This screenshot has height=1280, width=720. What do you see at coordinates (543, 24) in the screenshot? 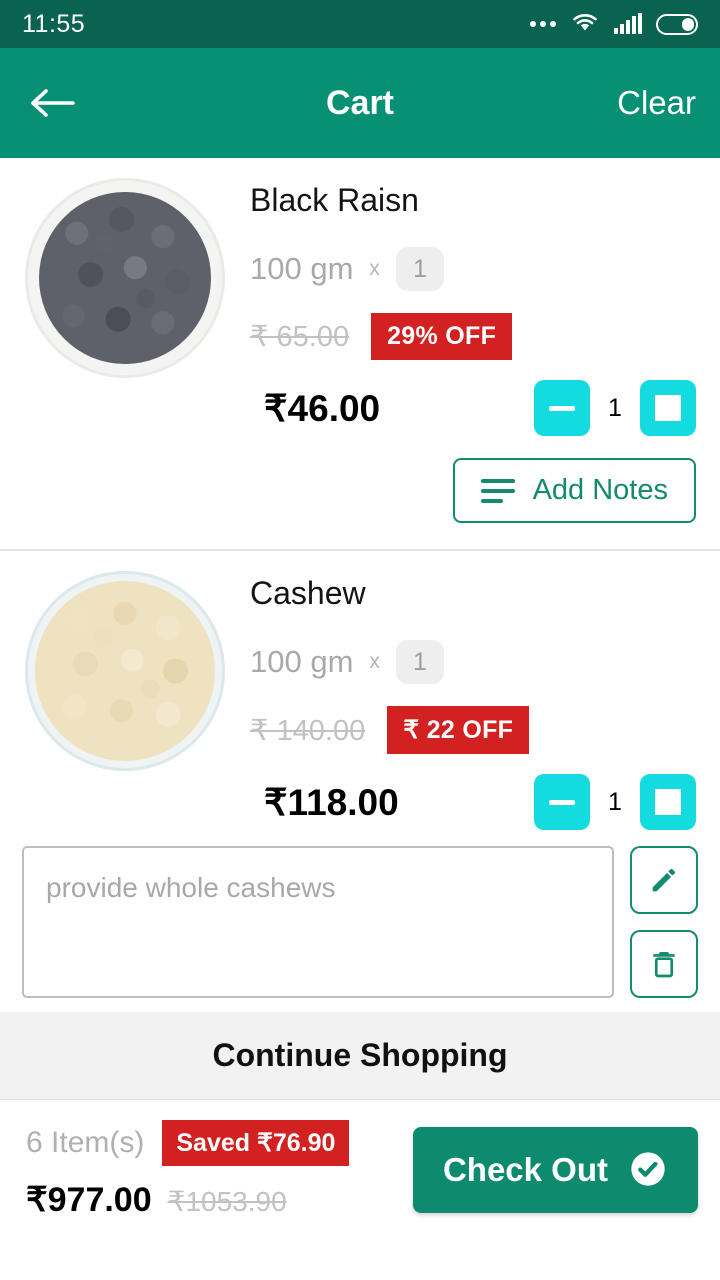
I see `more-dots-icon` at bounding box center [543, 24].